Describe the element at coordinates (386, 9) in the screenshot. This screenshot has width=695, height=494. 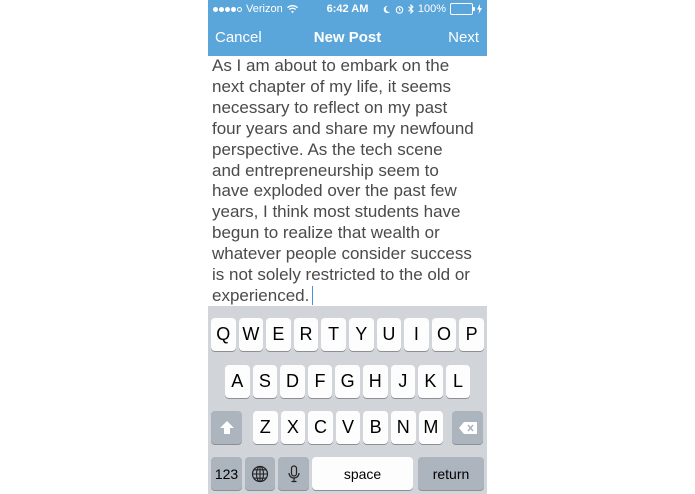
I see `moon-icon` at that location.